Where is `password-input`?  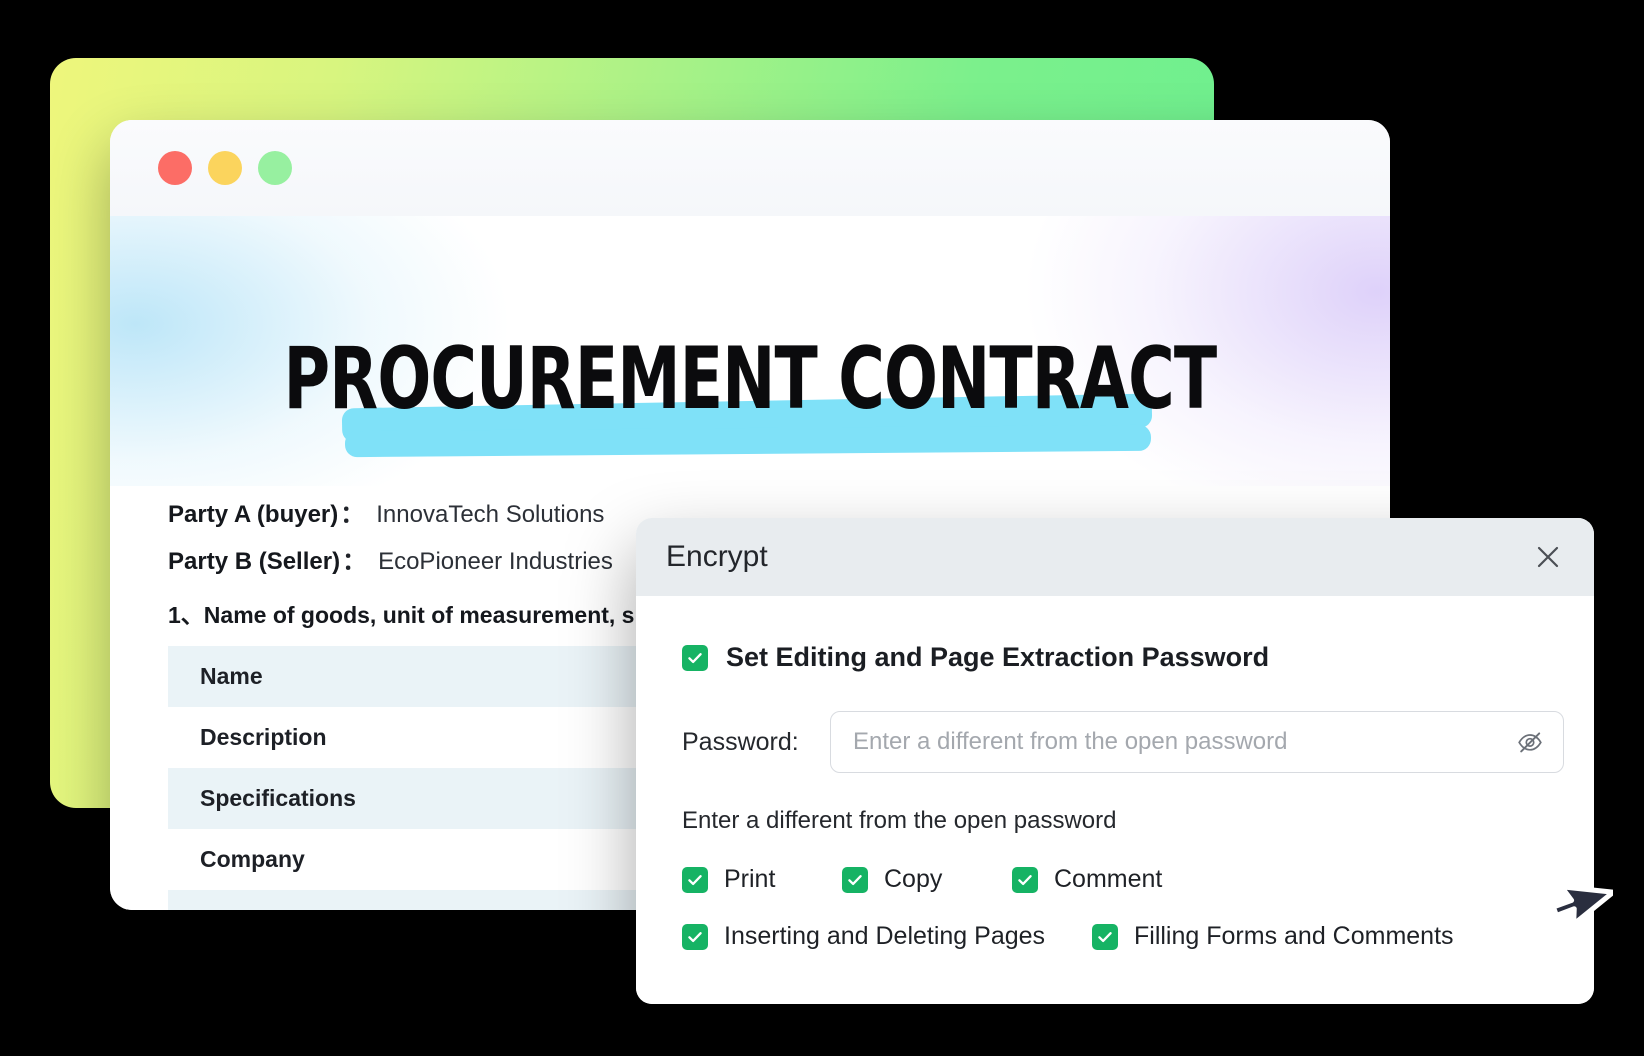
password-input is located at coordinates (1180, 742).